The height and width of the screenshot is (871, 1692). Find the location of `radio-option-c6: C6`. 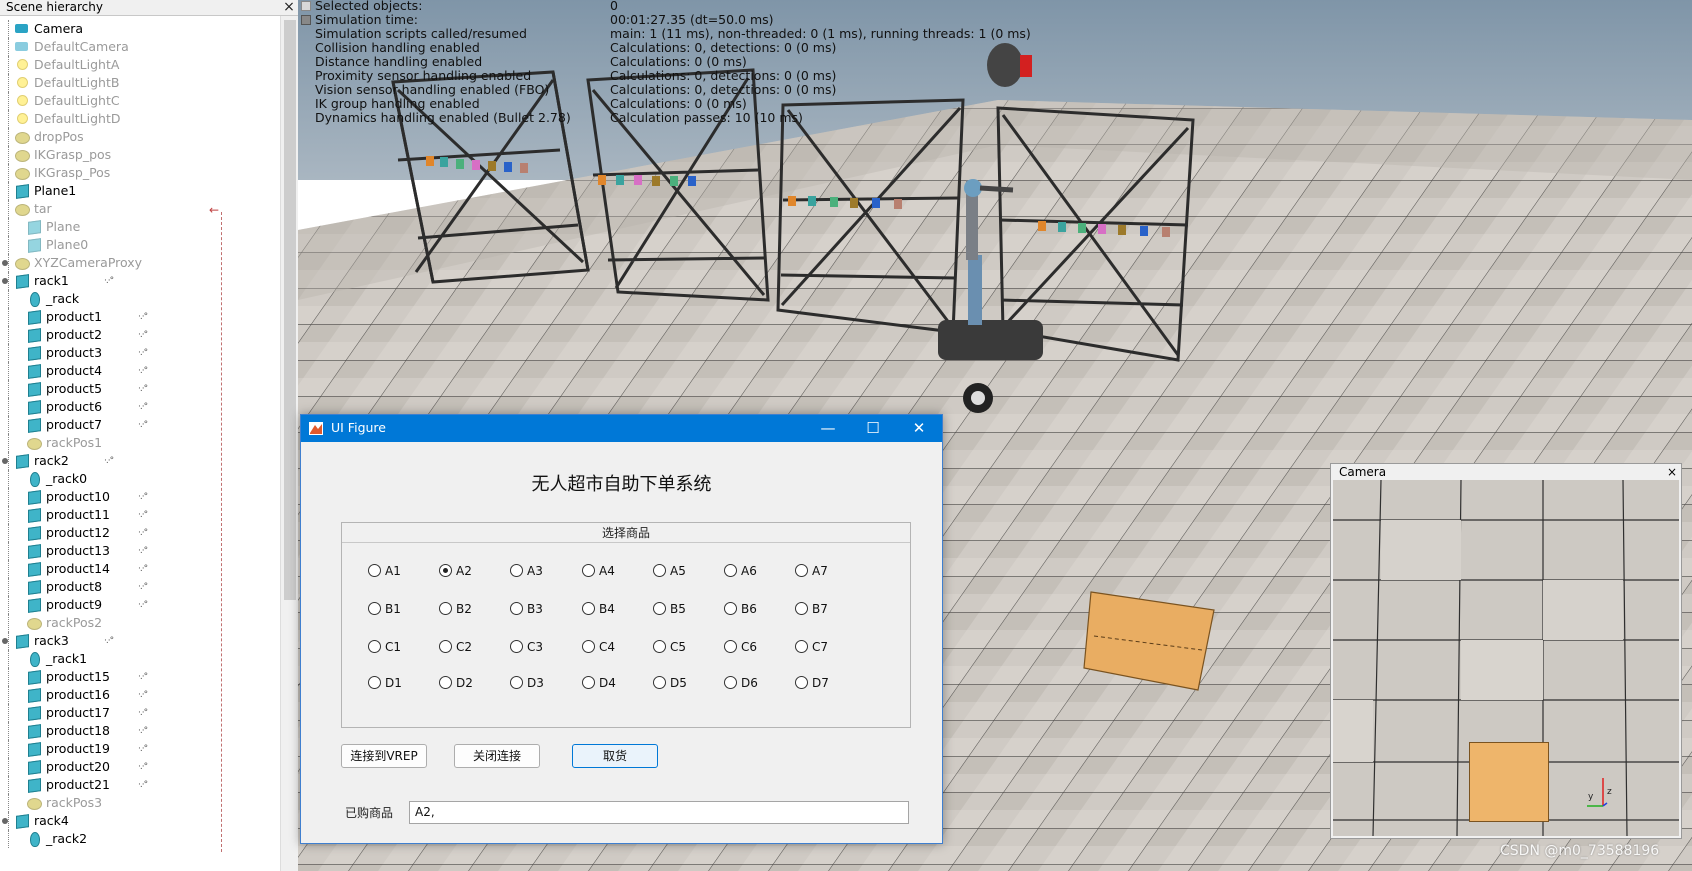

radio-option-c6: C6 is located at coordinates (759, 647).